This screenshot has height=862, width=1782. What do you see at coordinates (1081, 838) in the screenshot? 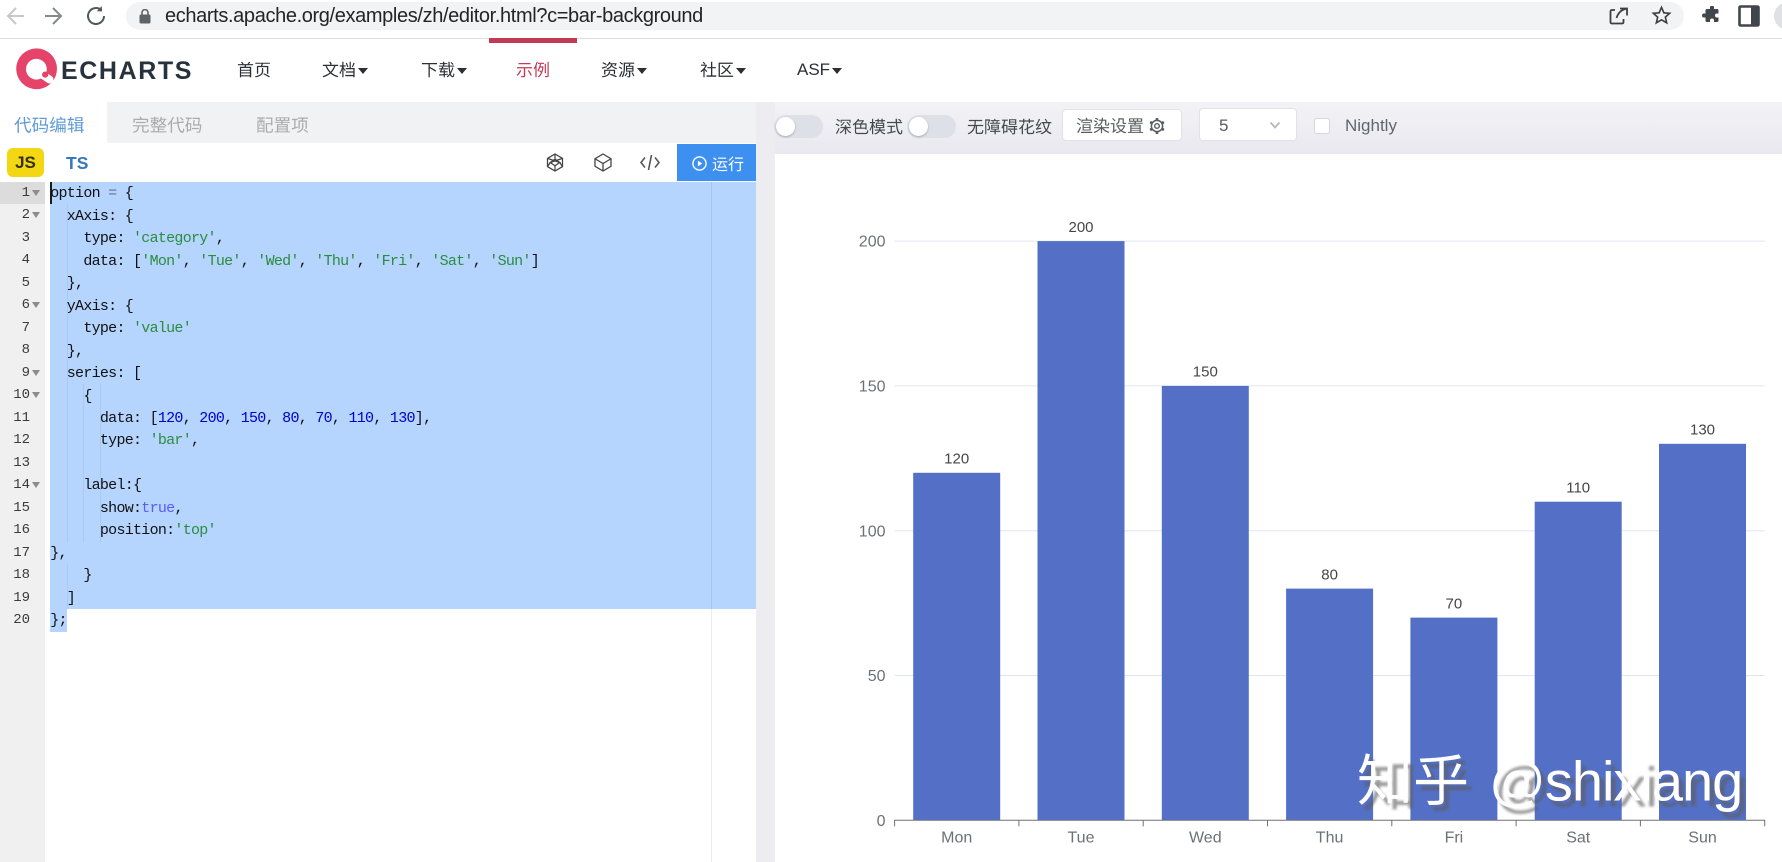
I see `svg-text: Tue` at bounding box center [1081, 838].